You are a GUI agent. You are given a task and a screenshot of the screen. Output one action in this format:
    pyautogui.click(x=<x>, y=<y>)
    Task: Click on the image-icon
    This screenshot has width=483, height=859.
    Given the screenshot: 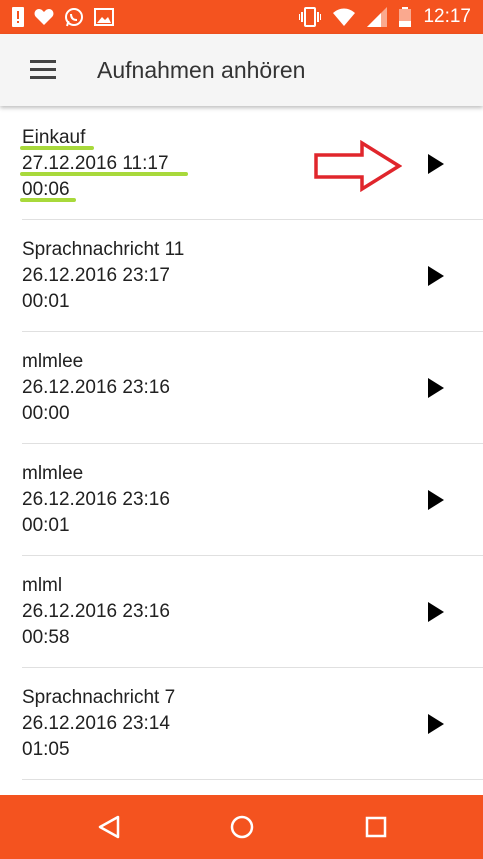 What is the action you would take?
    pyautogui.click(x=104, y=17)
    